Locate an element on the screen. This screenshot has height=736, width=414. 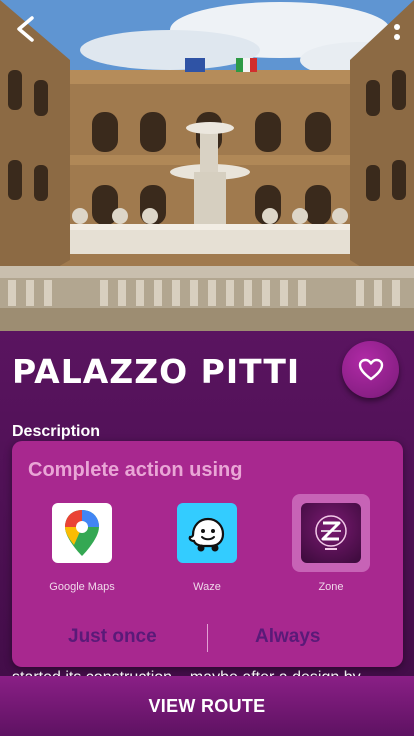
zone-icon is located at coordinates (331, 533).